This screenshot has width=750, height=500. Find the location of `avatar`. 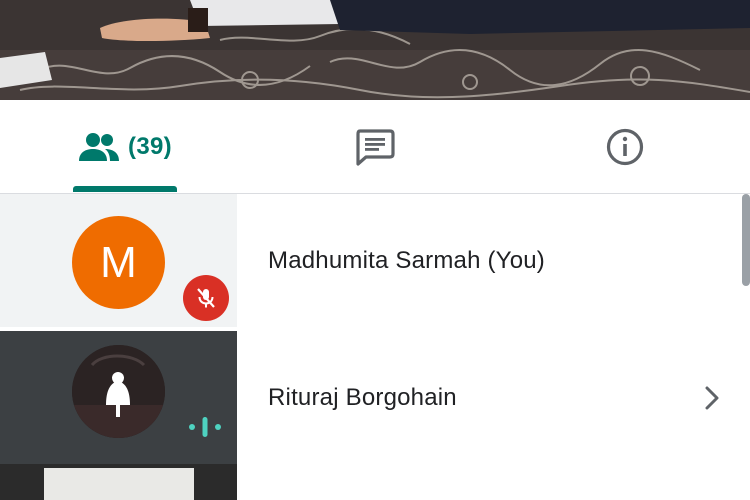

avatar is located at coordinates (118, 391).